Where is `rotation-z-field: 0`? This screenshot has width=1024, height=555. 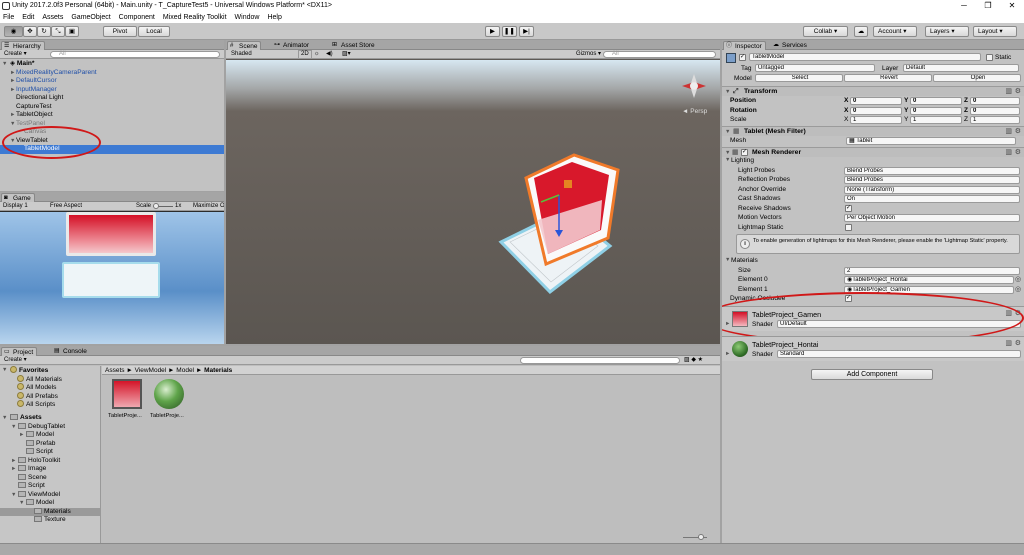 rotation-z-field: 0 is located at coordinates (995, 110).